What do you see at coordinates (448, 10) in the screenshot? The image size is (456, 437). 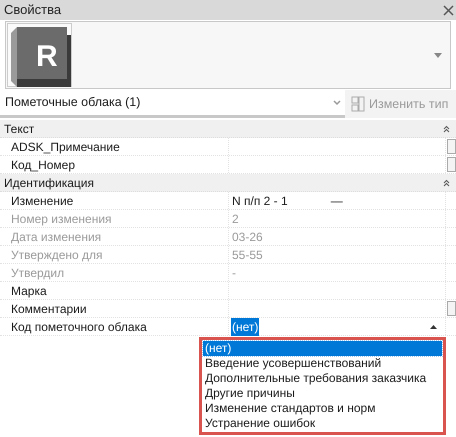 I see `close-icon` at bounding box center [448, 10].